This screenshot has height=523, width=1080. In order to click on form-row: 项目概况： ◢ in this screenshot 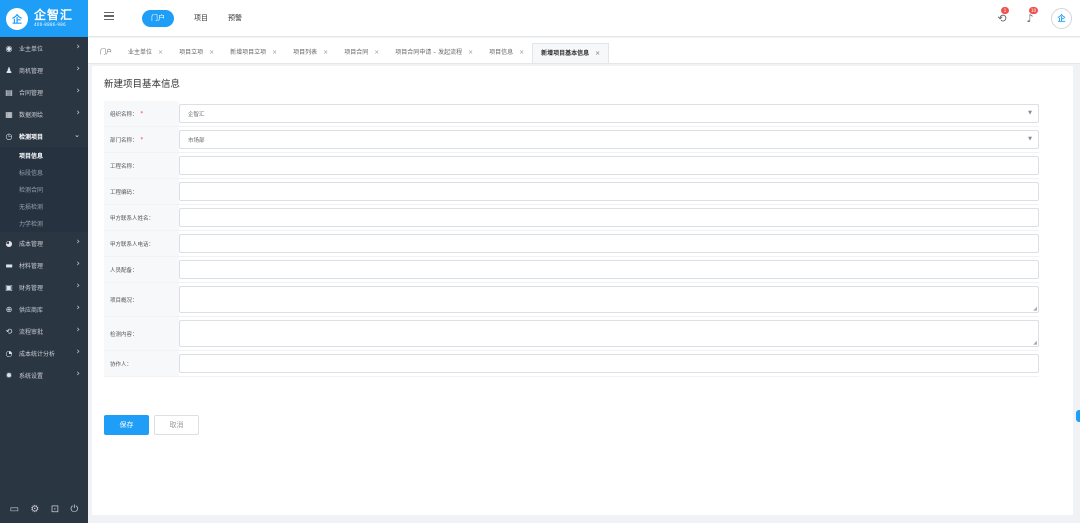, I will do `click(571, 300)`.